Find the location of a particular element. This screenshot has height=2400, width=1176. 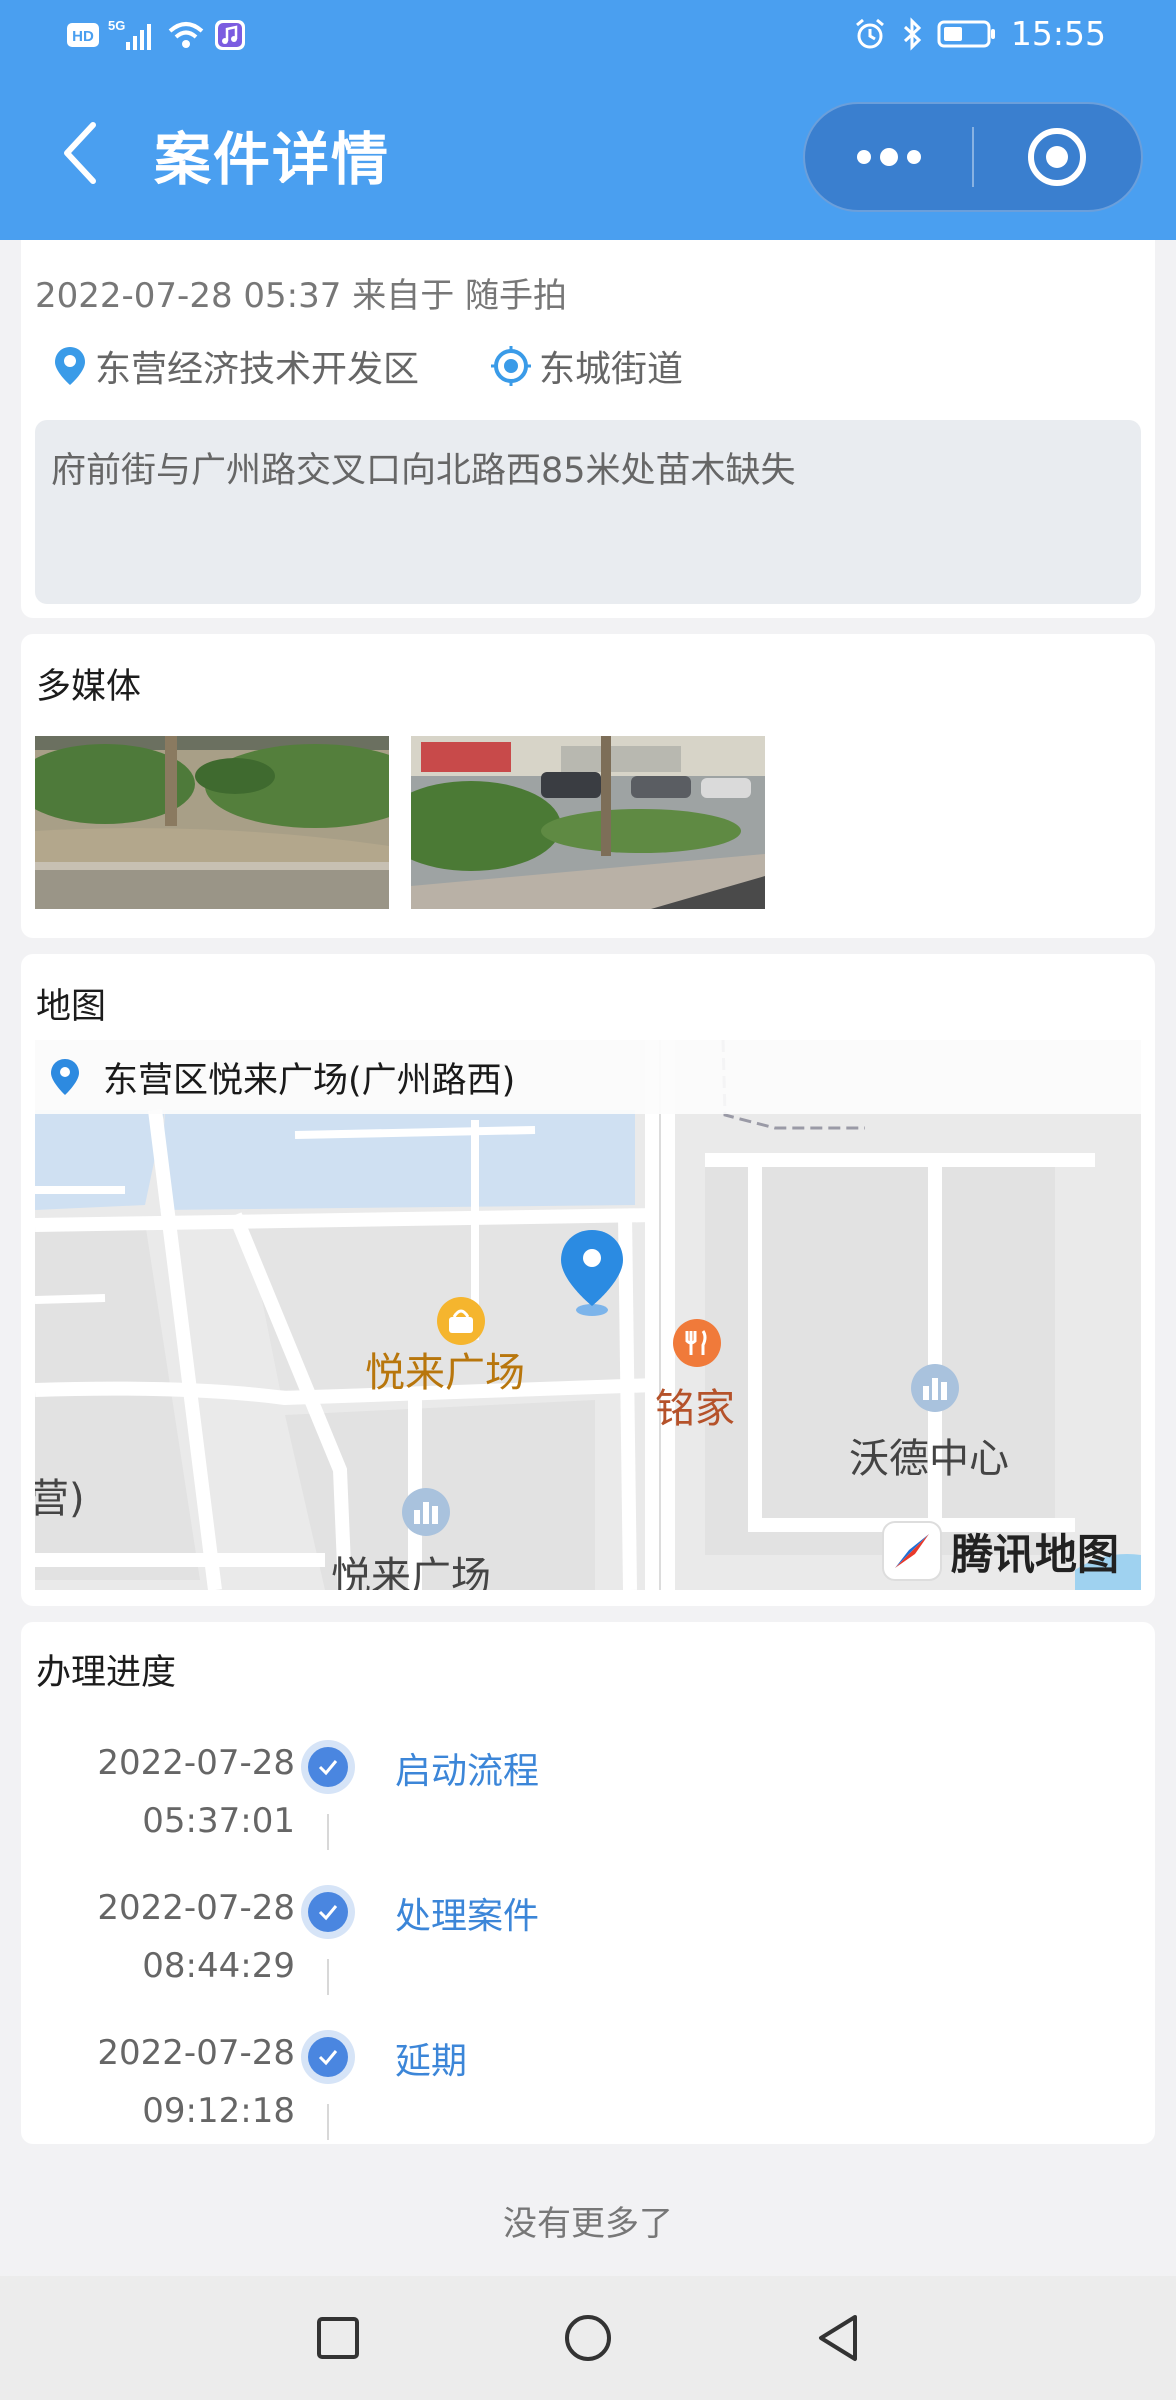

close-miniprogram-button is located at coordinates (1057, 157).